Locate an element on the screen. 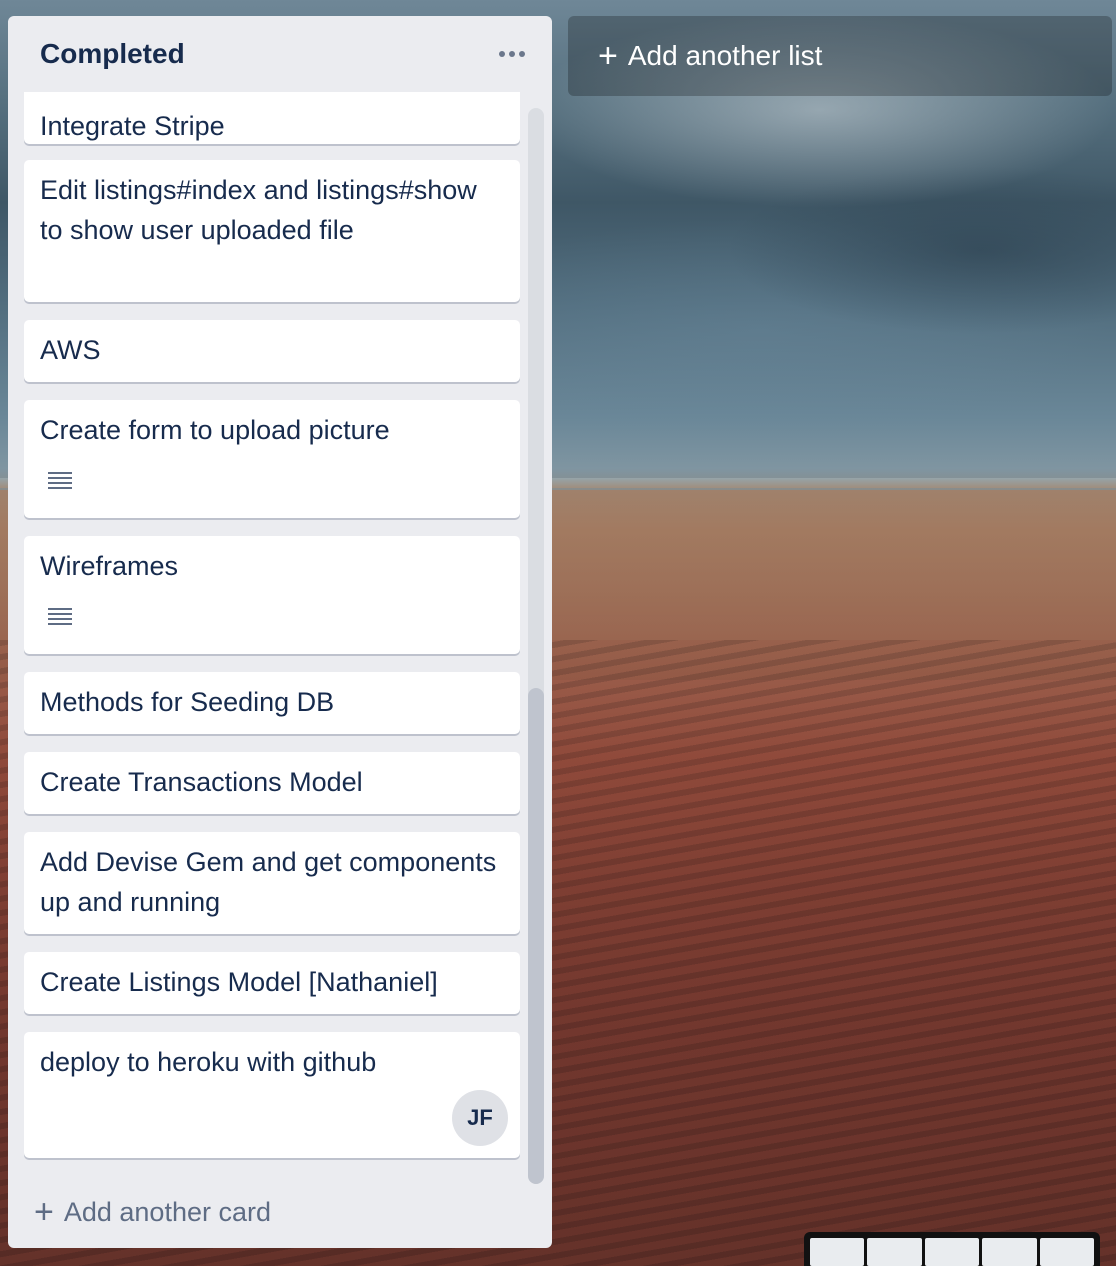 This screenshot has height=1266, width=1116. card-title: deploy to heroku with github is located at coordinates (208, 1062).